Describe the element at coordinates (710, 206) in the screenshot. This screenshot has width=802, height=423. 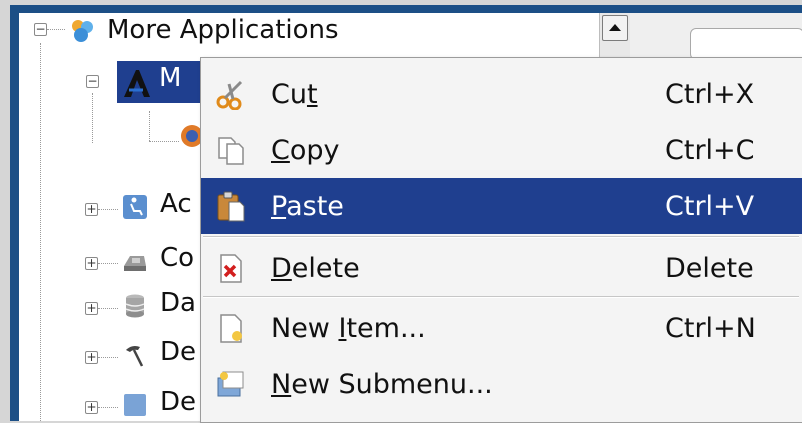
I see `menu-item-shortcut: Ctrl+V` at that location.